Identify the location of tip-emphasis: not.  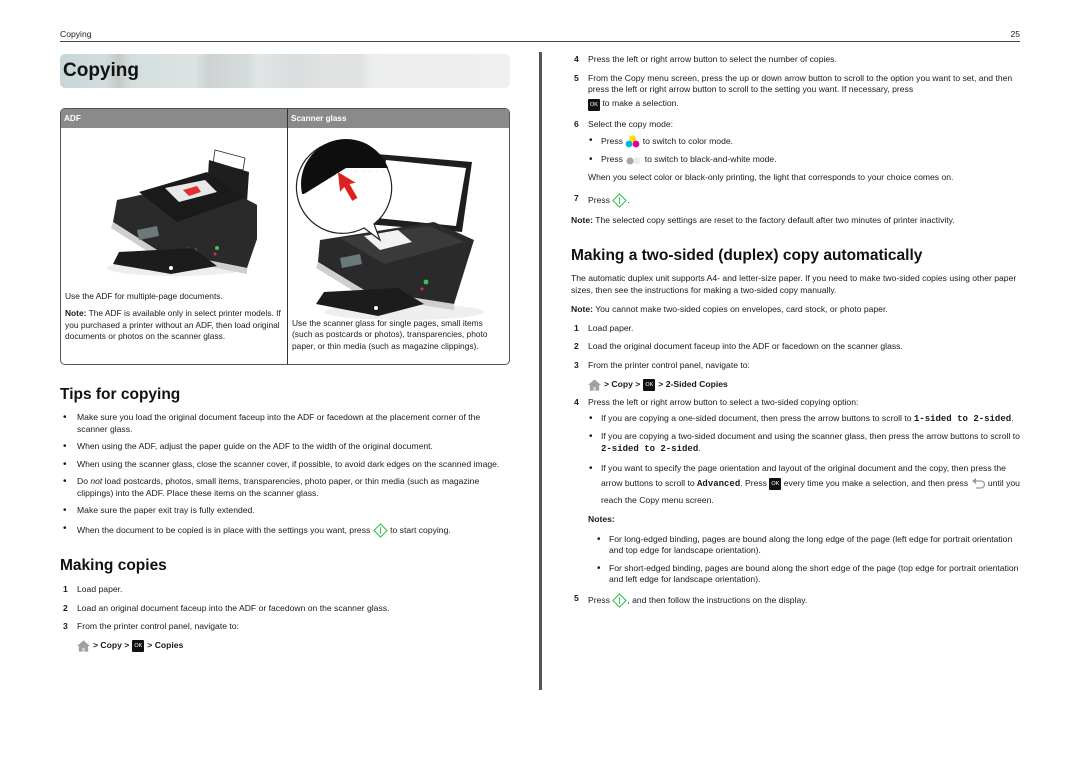
(96, 481).